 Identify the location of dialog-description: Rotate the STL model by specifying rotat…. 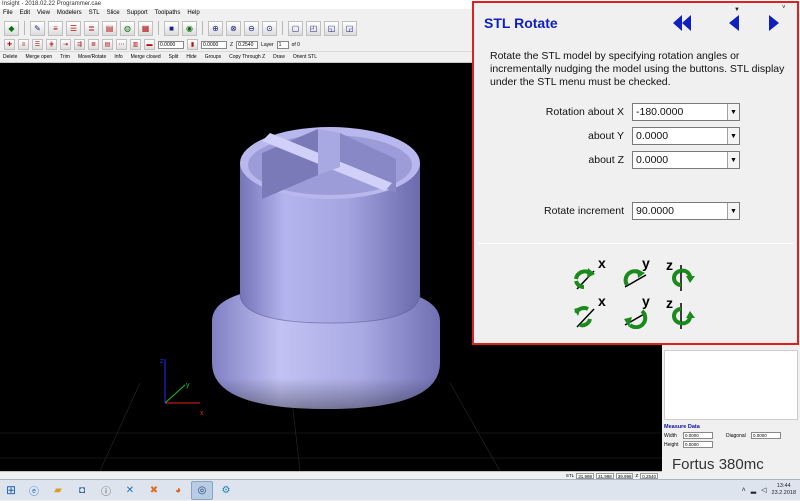
(637, 69).